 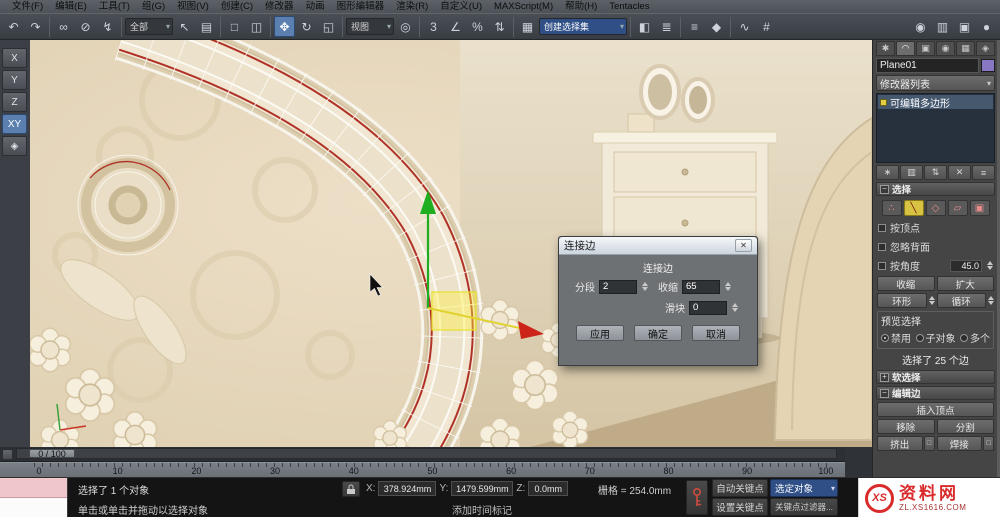 I want to click on constraint-xy-button: XY, so click(x=14, y=124).